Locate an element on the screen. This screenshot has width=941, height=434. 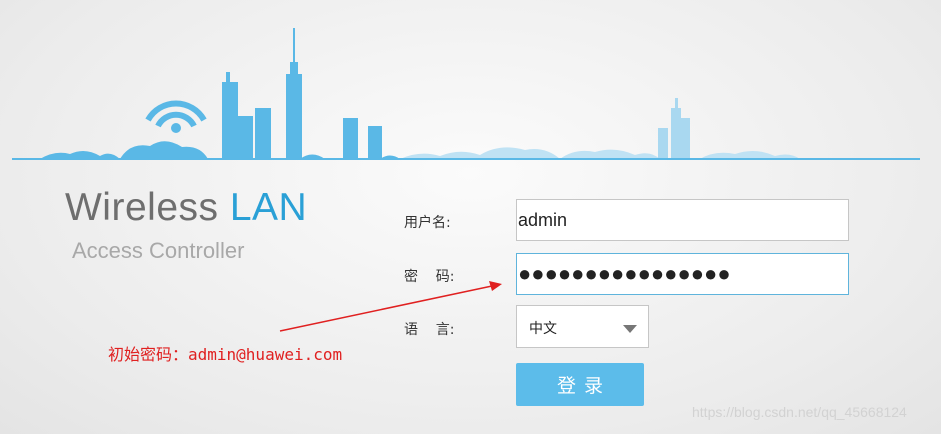
brand-title: Wireless LAN is located at coordinates (186, 208).